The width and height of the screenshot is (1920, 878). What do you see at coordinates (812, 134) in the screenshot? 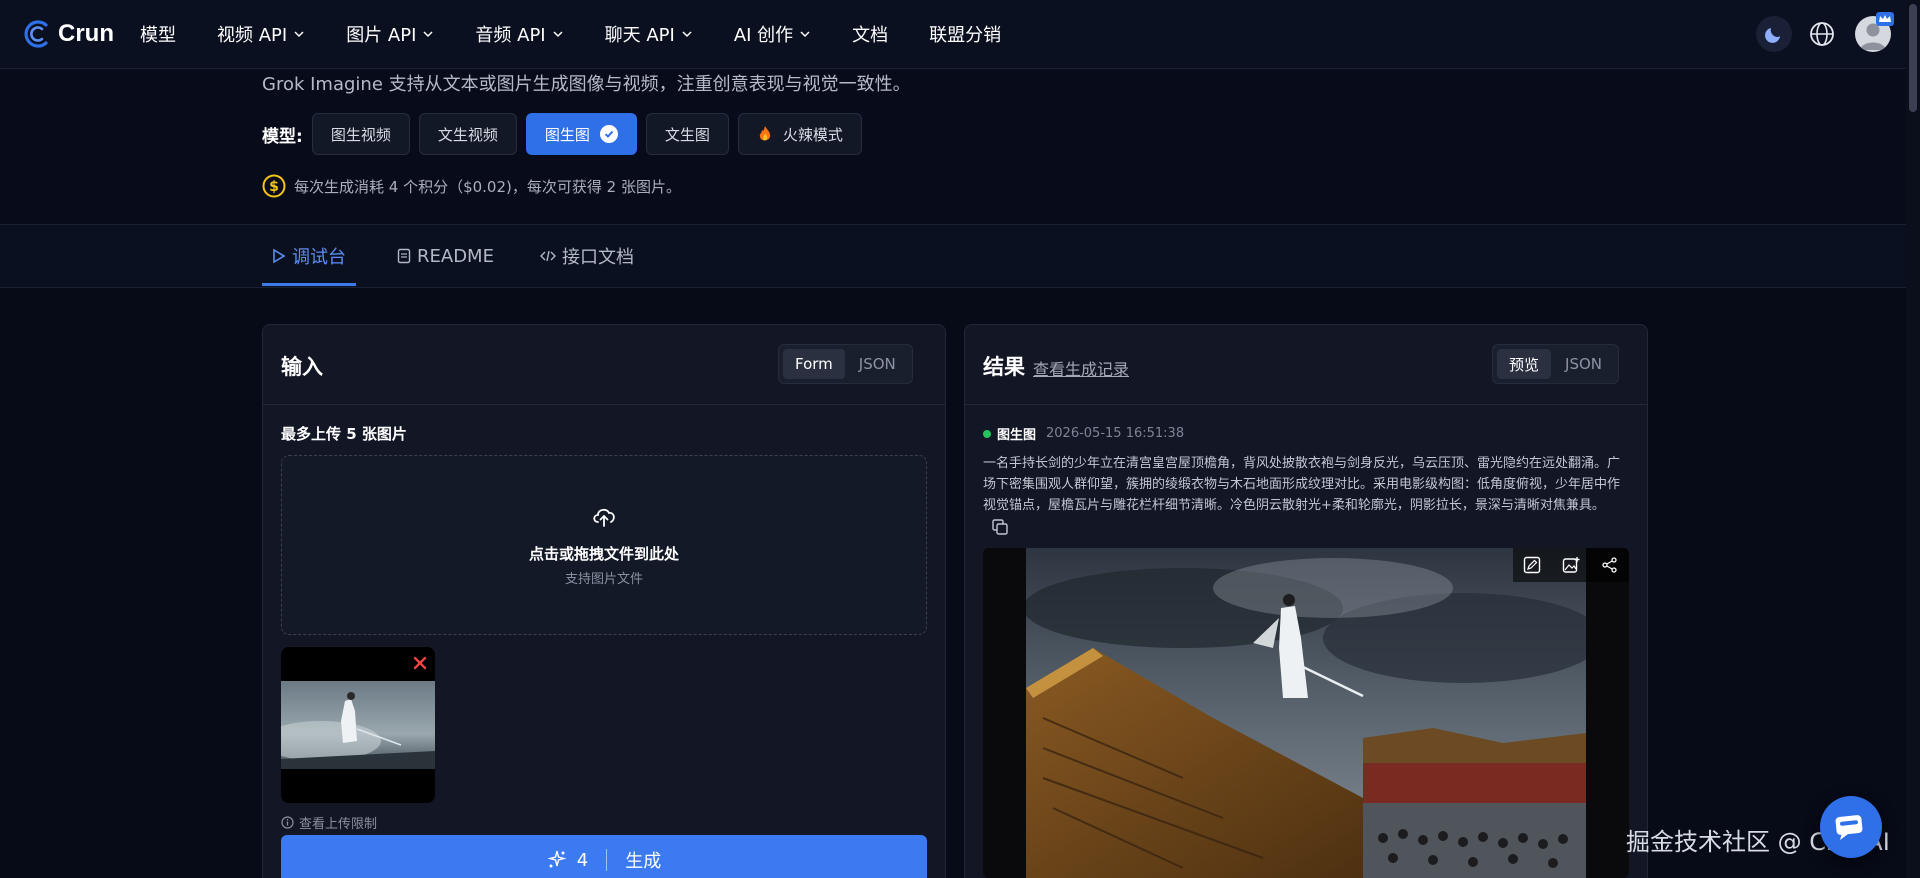
I see `chip-label: 火辣模式` at bounding box center [812, 134].